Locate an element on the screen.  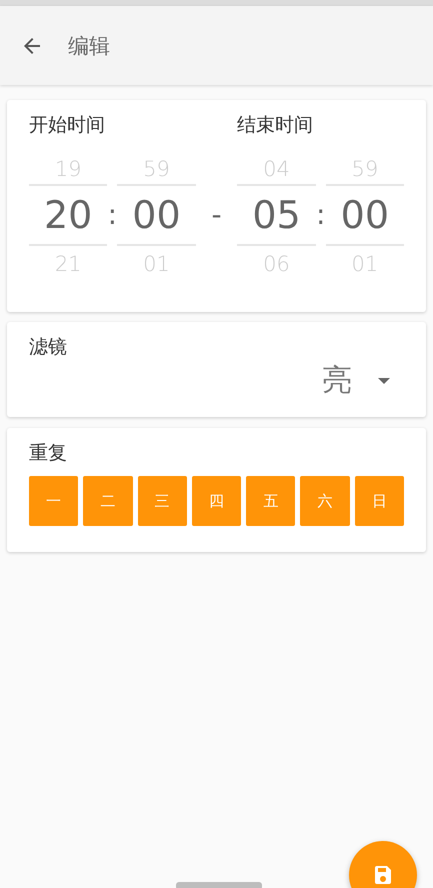
day-toggle: 六 is located at coordinates (325, 501).